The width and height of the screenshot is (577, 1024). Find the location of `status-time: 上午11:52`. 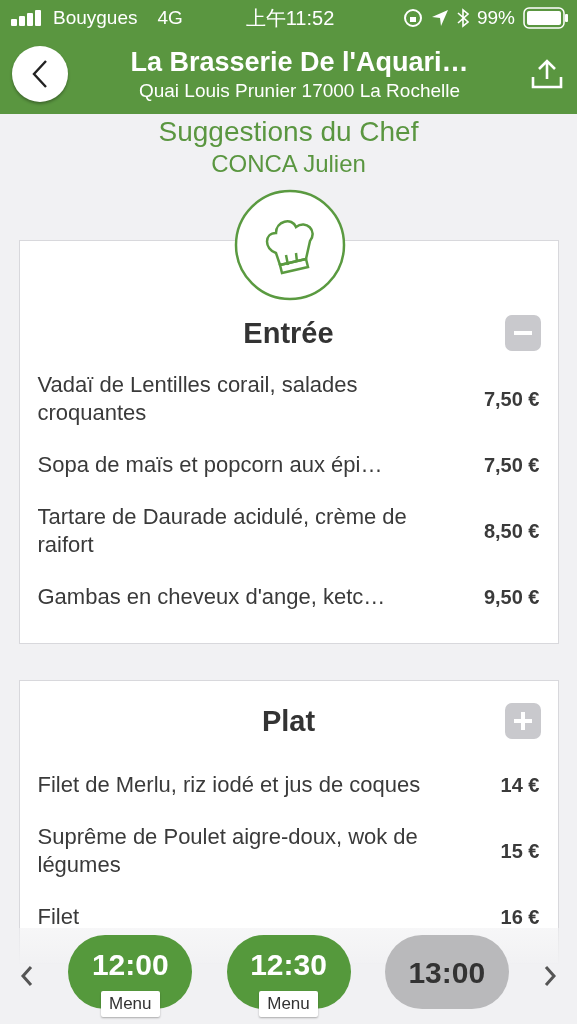

status-time: 上午11:52 is located at coordinates (290, 18).